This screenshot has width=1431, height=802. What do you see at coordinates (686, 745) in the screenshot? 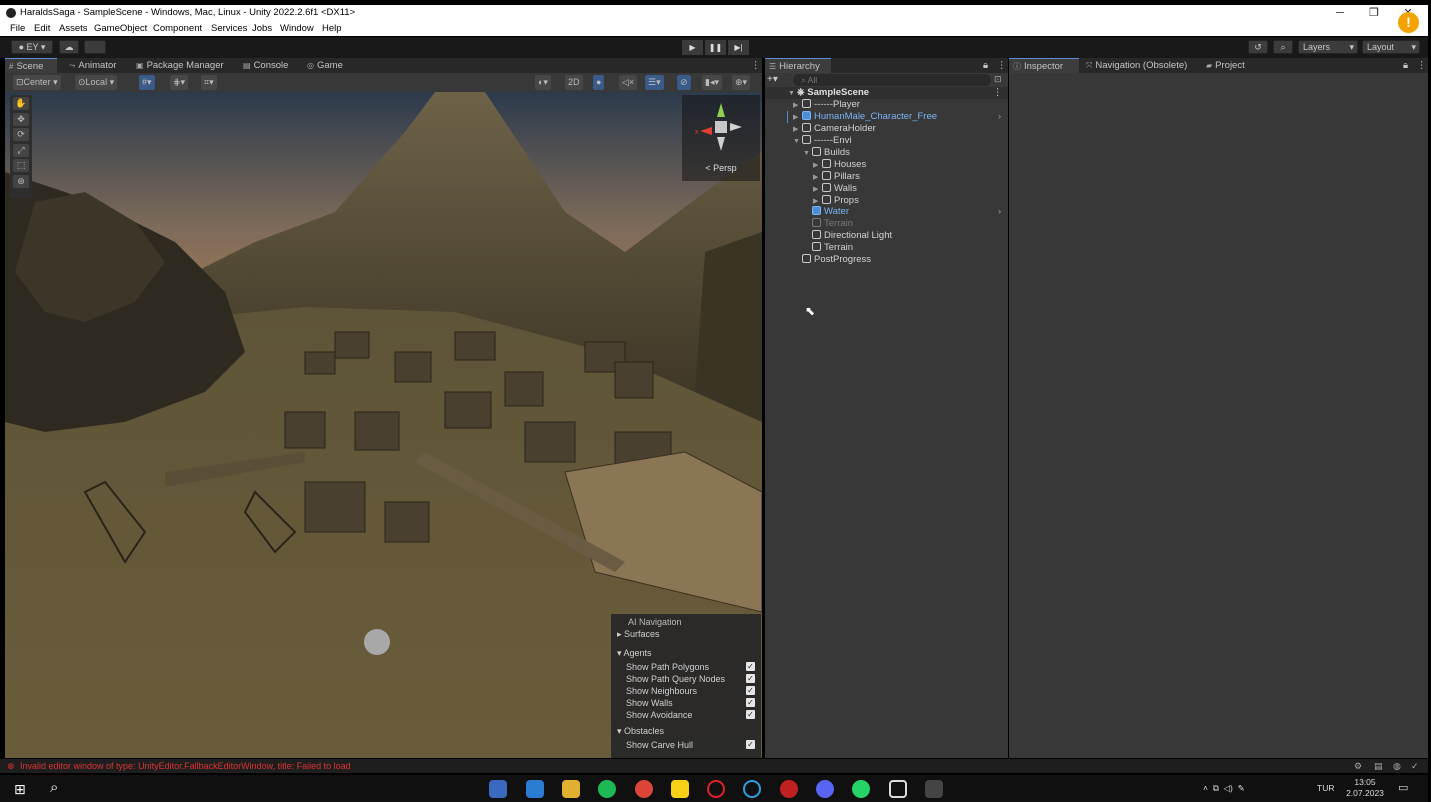
I see `show-carve-hull-toggle: Show Carve Hull ✓` at bounding box center [686, 745].